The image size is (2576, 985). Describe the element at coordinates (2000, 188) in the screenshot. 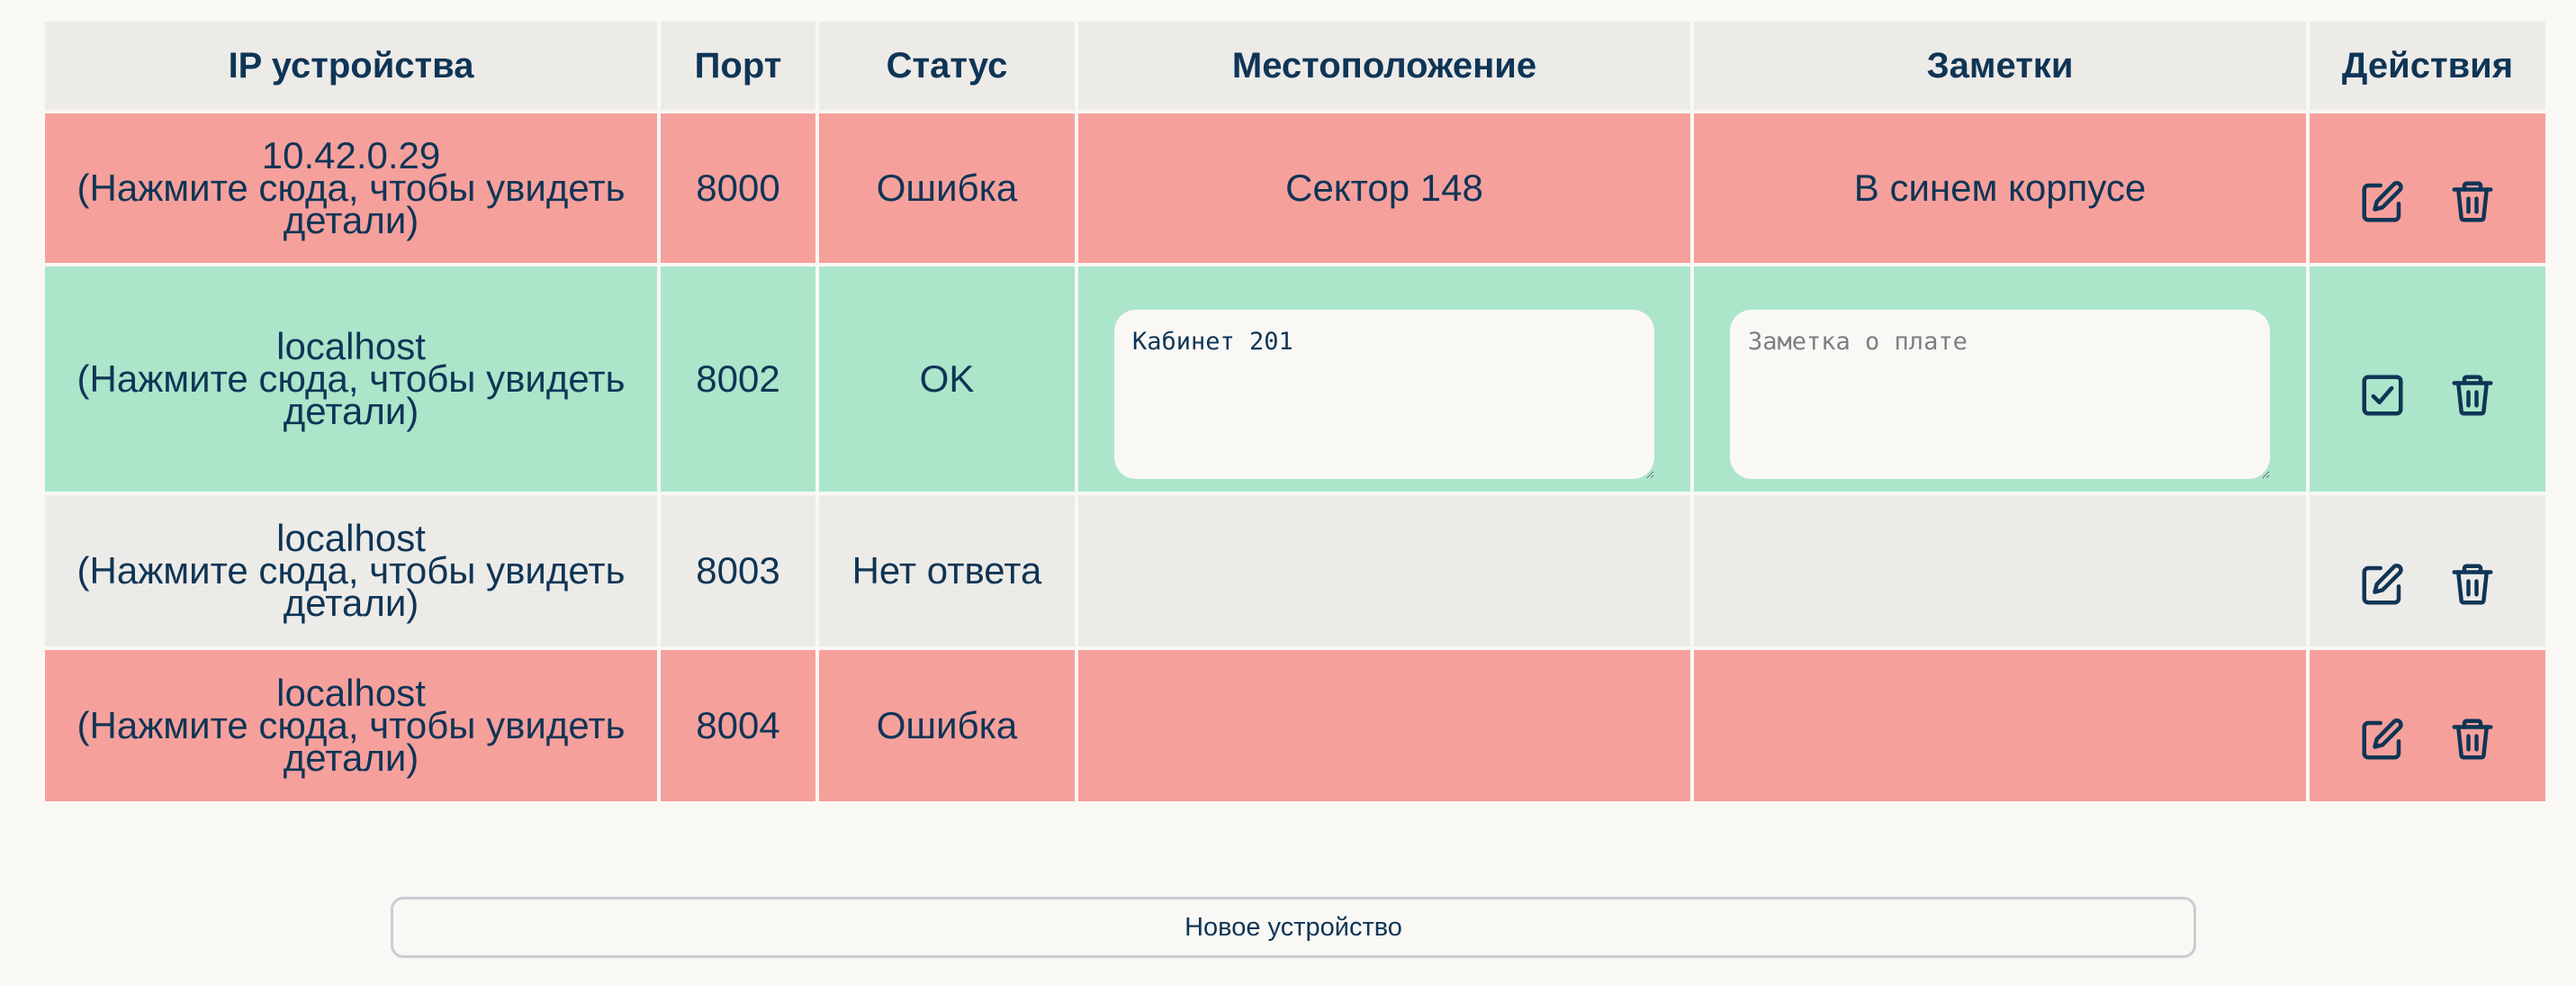

I see `device-notes: В синем корпусе` at that location.